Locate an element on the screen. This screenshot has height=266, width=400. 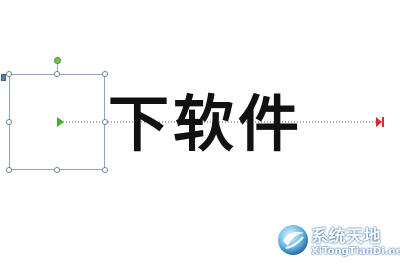
resize-handle-top-left is located at coordinates (9, 74).